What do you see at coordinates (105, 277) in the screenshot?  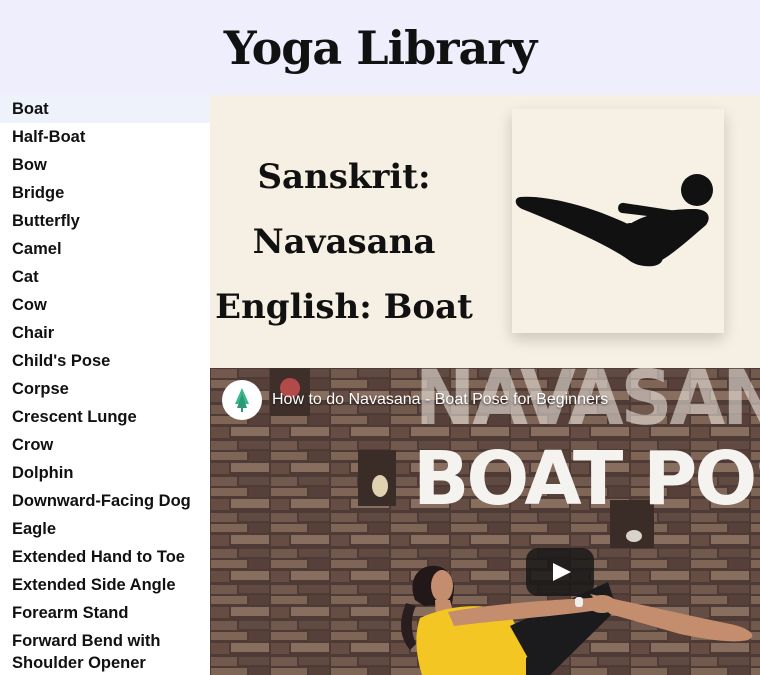 I see `pose-list-item: Cat` at bounding box center [105, 277].